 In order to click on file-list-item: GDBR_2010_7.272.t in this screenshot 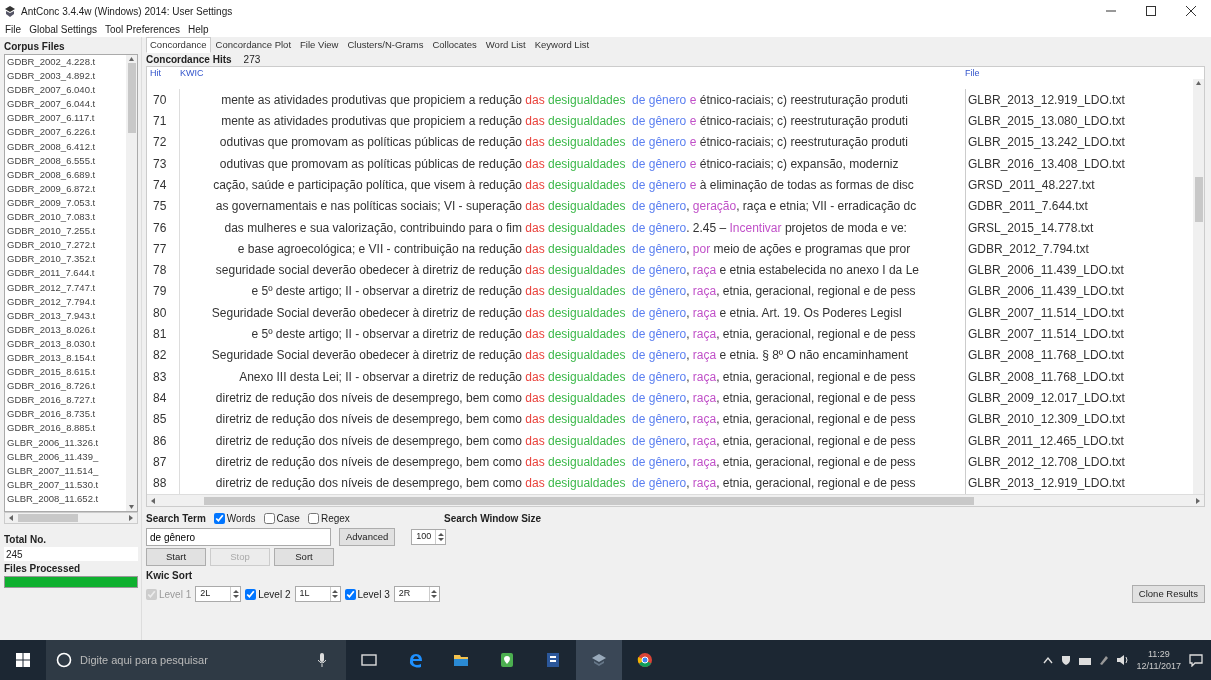, I will do `click(66, 245)`.